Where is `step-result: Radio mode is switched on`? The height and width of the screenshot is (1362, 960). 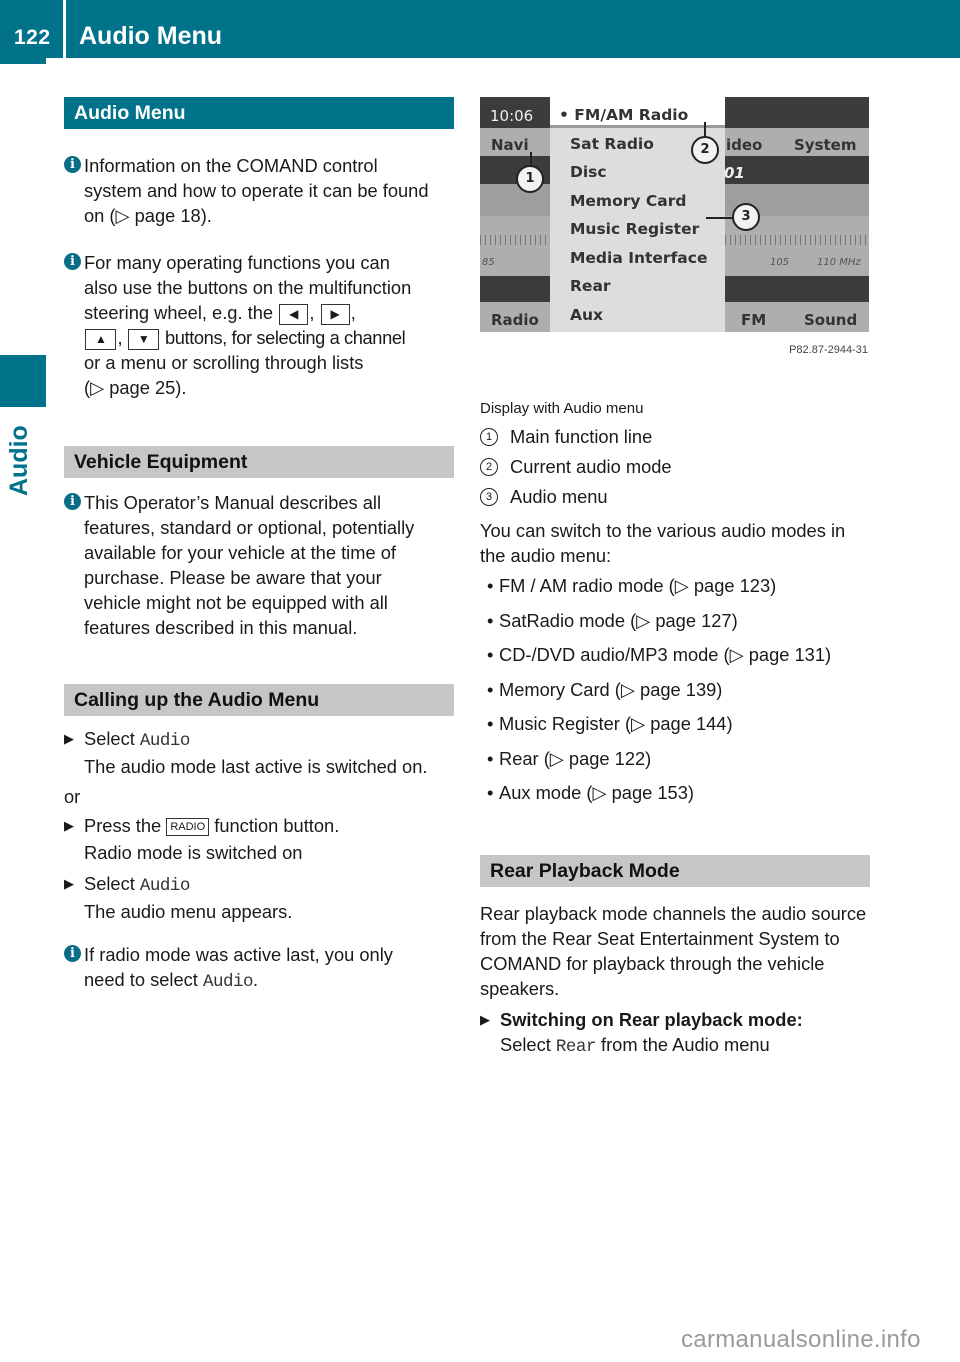 step-result: Radio mode is switched on is located at coordinates (193, 852).